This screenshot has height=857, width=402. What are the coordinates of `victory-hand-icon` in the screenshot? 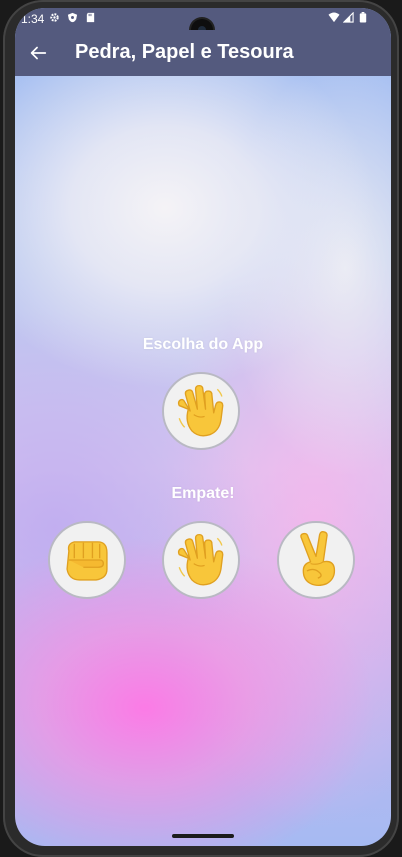 It's located at (318, 559).